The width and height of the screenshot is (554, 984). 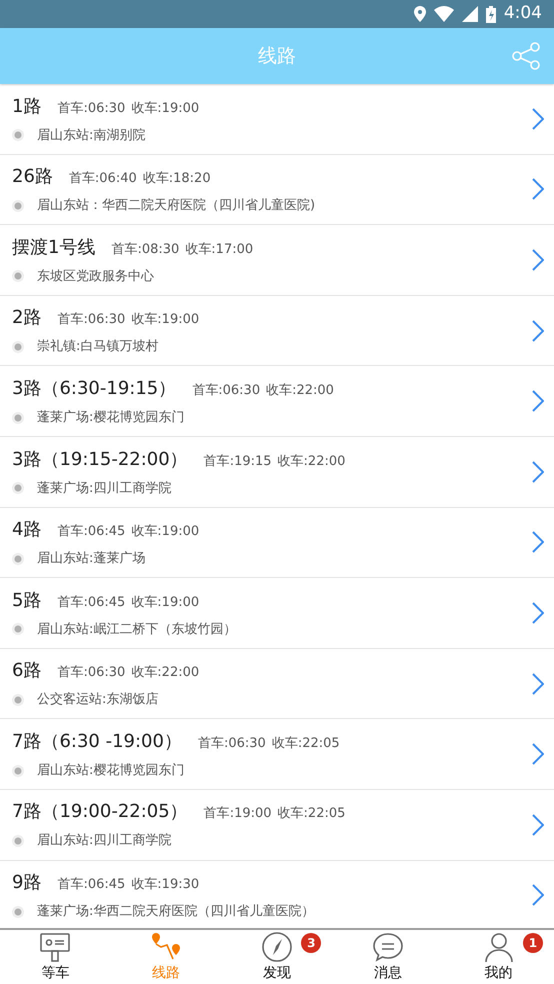 I want to click on battery-icon, so click(x=491, y=14).